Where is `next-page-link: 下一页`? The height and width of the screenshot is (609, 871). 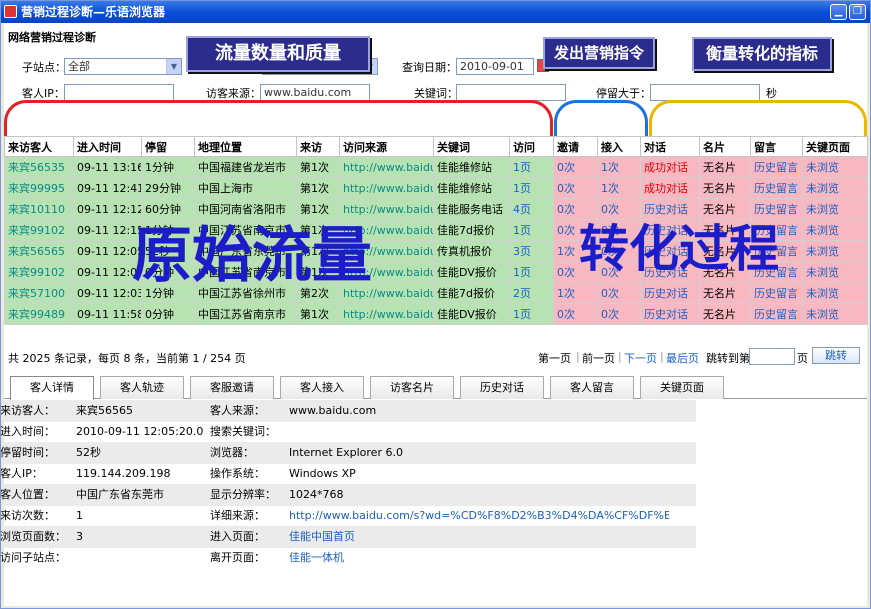
next-page-link: 下一页 is located at coordinates (640, 358).